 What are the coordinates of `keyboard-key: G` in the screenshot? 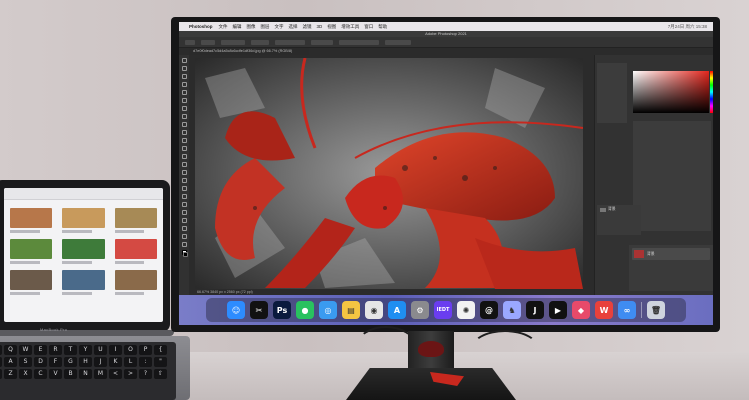 It's located at (70, 362).